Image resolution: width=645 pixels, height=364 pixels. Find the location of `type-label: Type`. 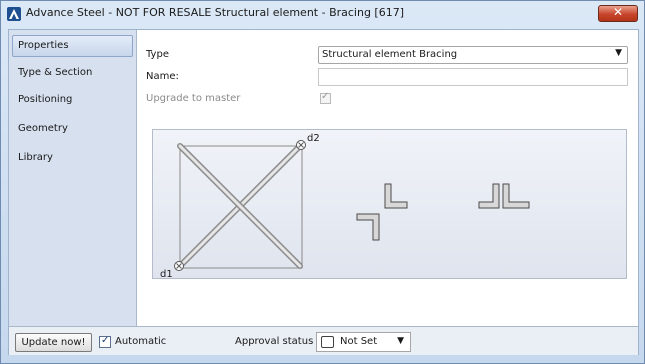

type-label: Type is located at coordinates (157, 54).